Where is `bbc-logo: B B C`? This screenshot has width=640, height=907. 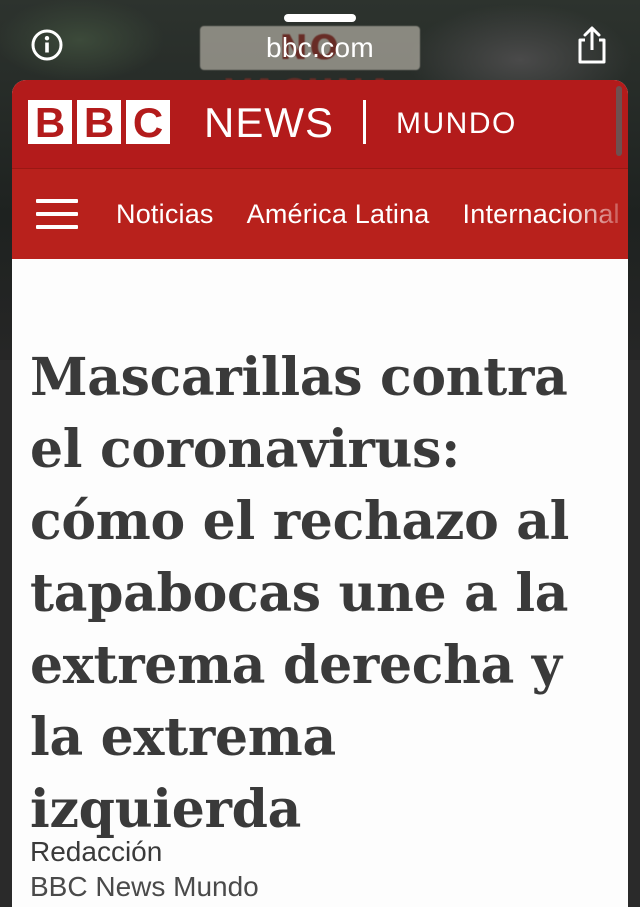
bbc-logo: B B C is located at coordinates (99, 123).